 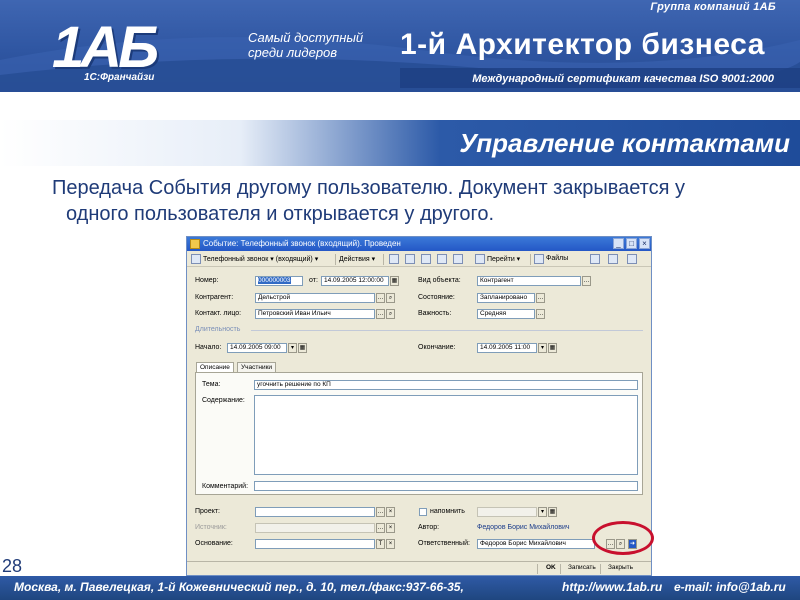 What do you see at coordinates (426, 259) in the screenshot?
I see `structure-icon` at bounding box center [426, 259].